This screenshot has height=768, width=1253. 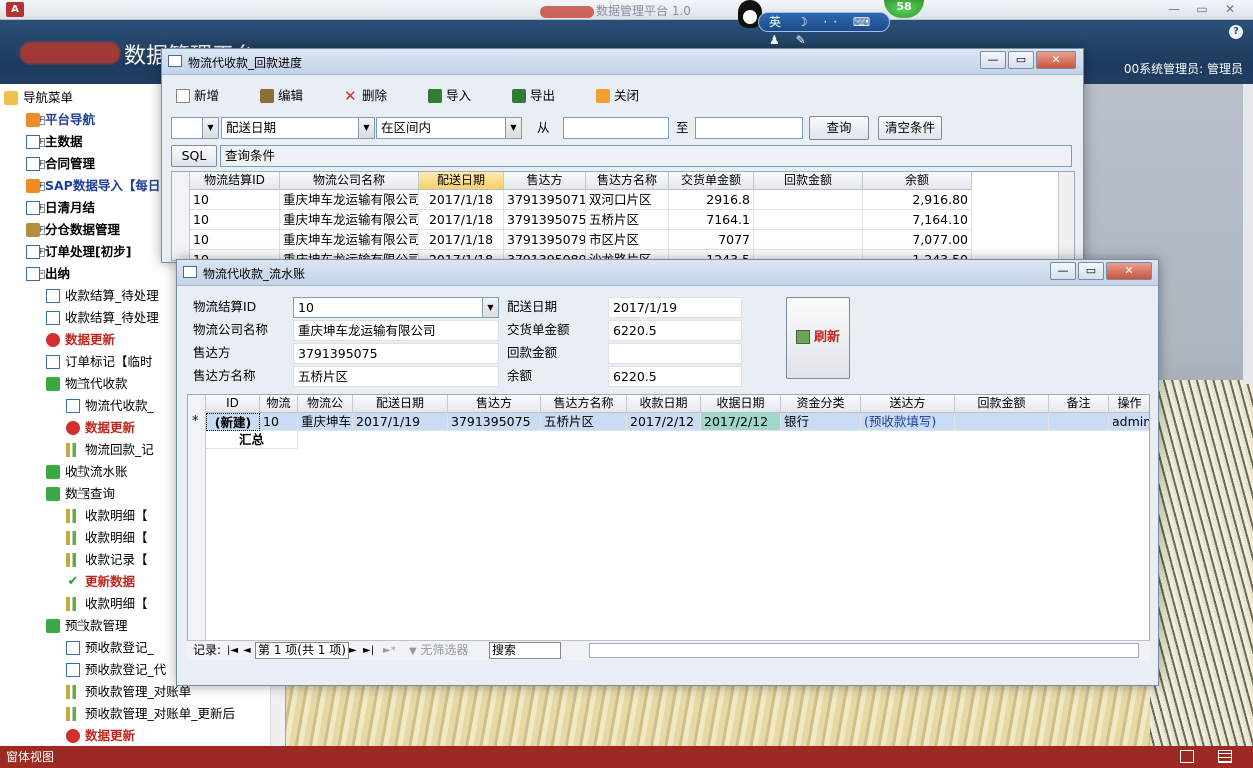 What do you see at coordinates (617, 96) in the screenshot?
I see `close-form-button: 关闭` at bounding box center [617, 96].